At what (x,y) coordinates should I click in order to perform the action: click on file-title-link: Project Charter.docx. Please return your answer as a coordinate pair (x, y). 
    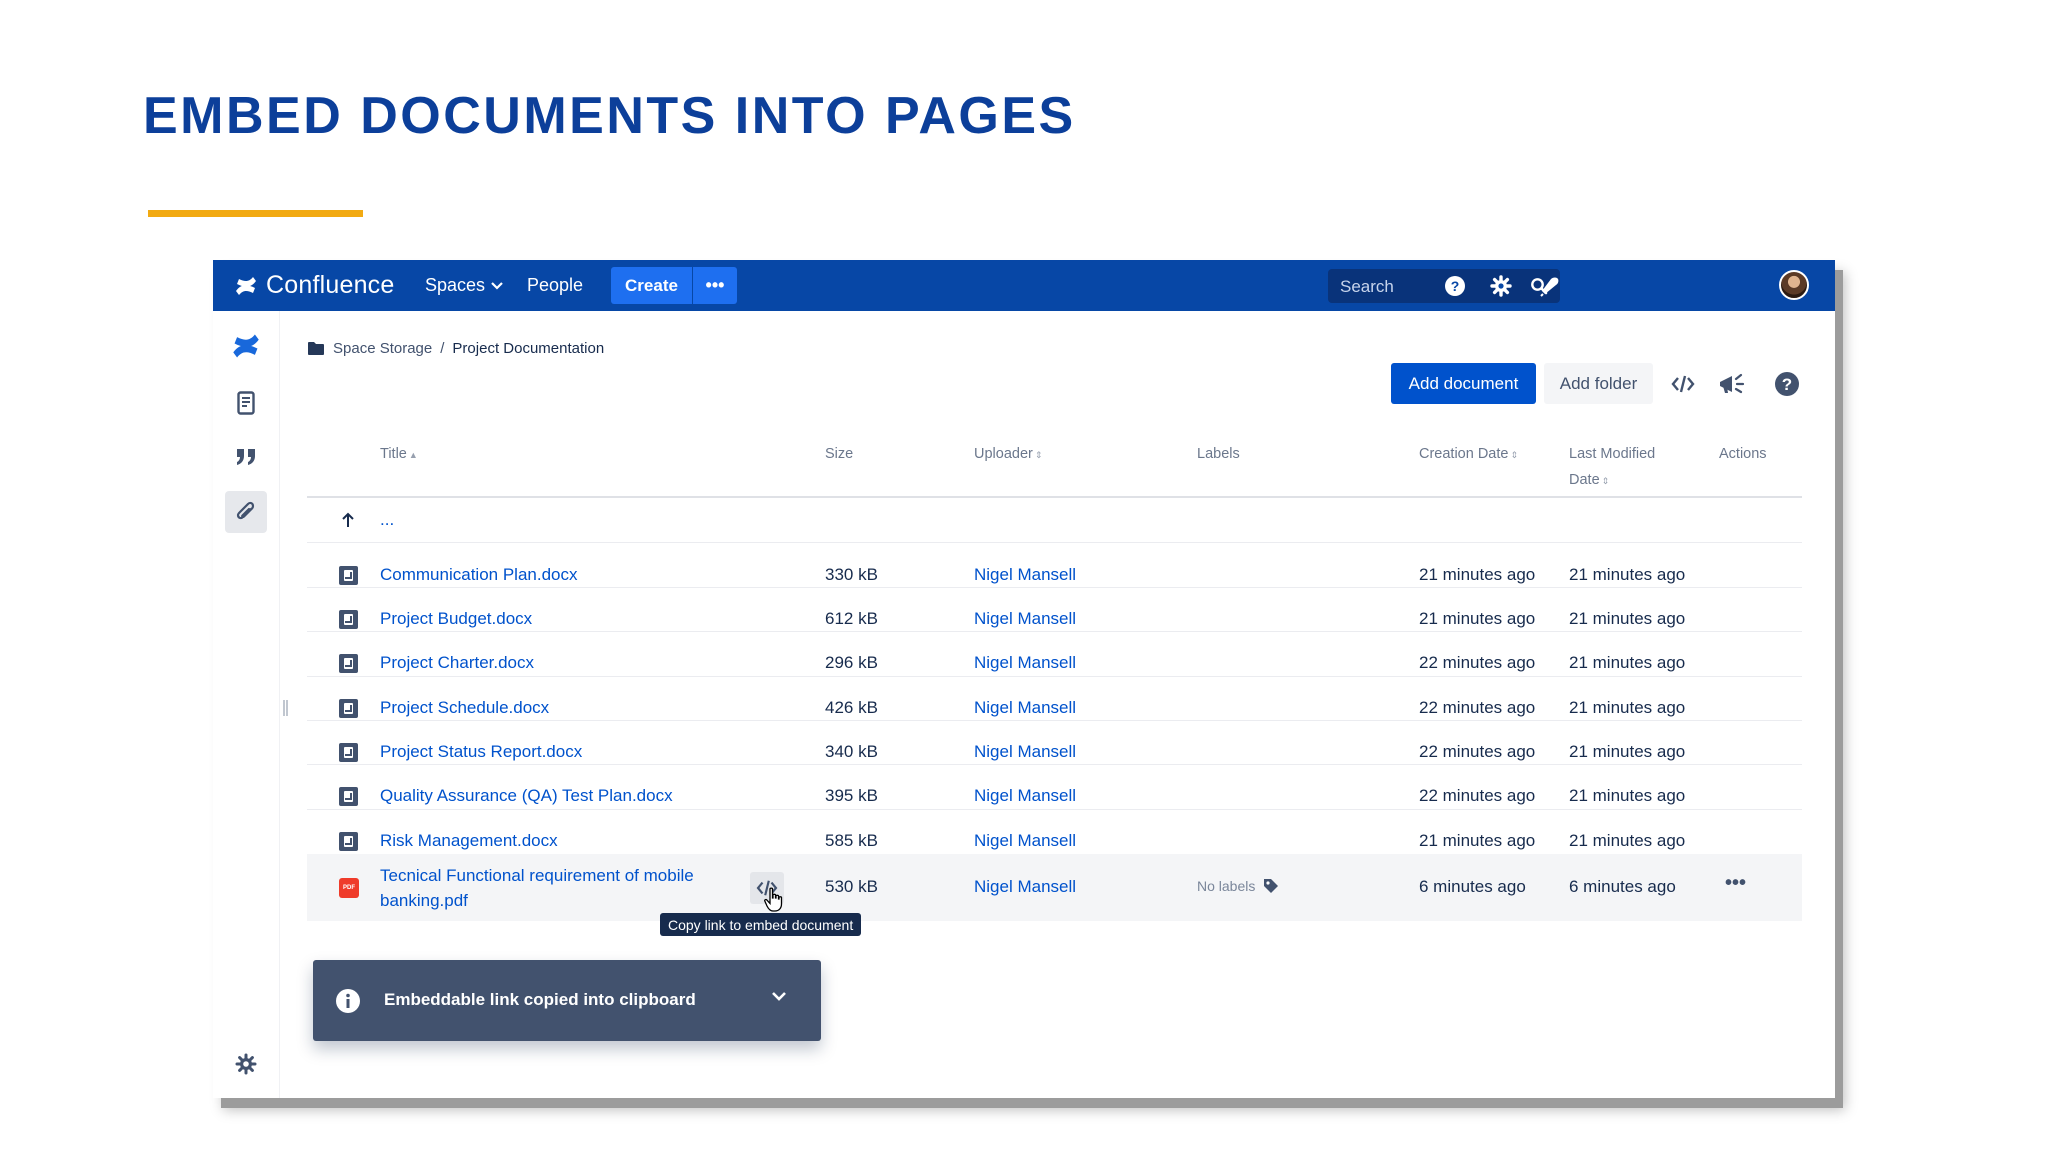
    Looking at the image, I should click on (457, 663).